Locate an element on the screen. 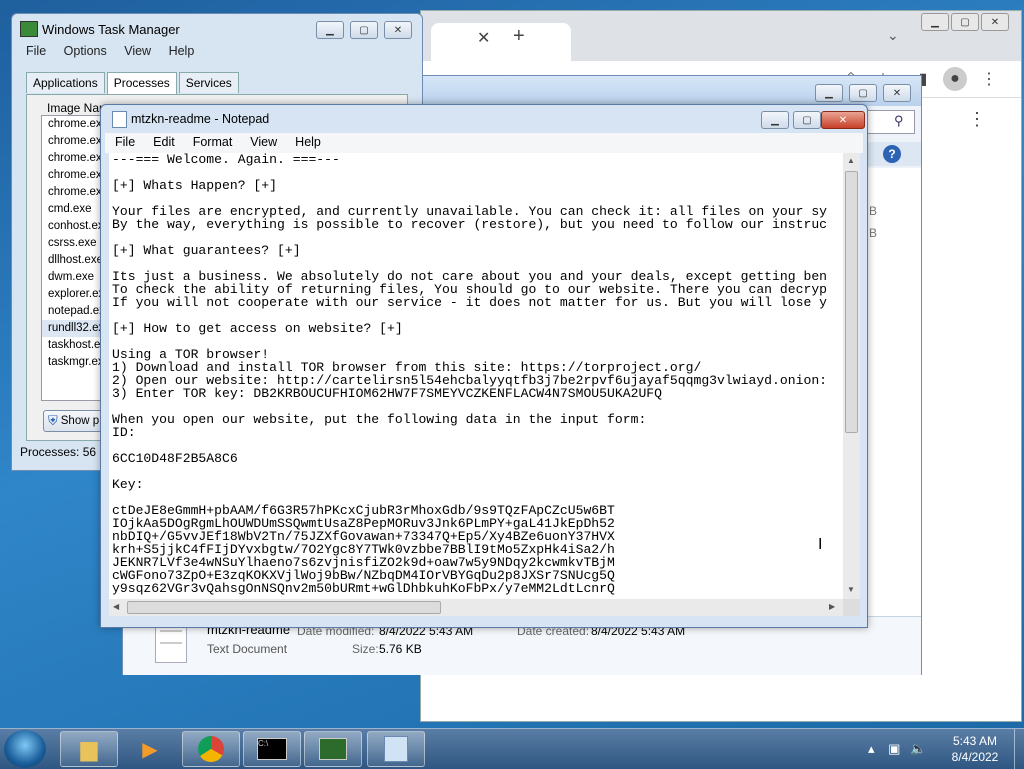  network-icon: ▣ is located at coordinates (894, 748).